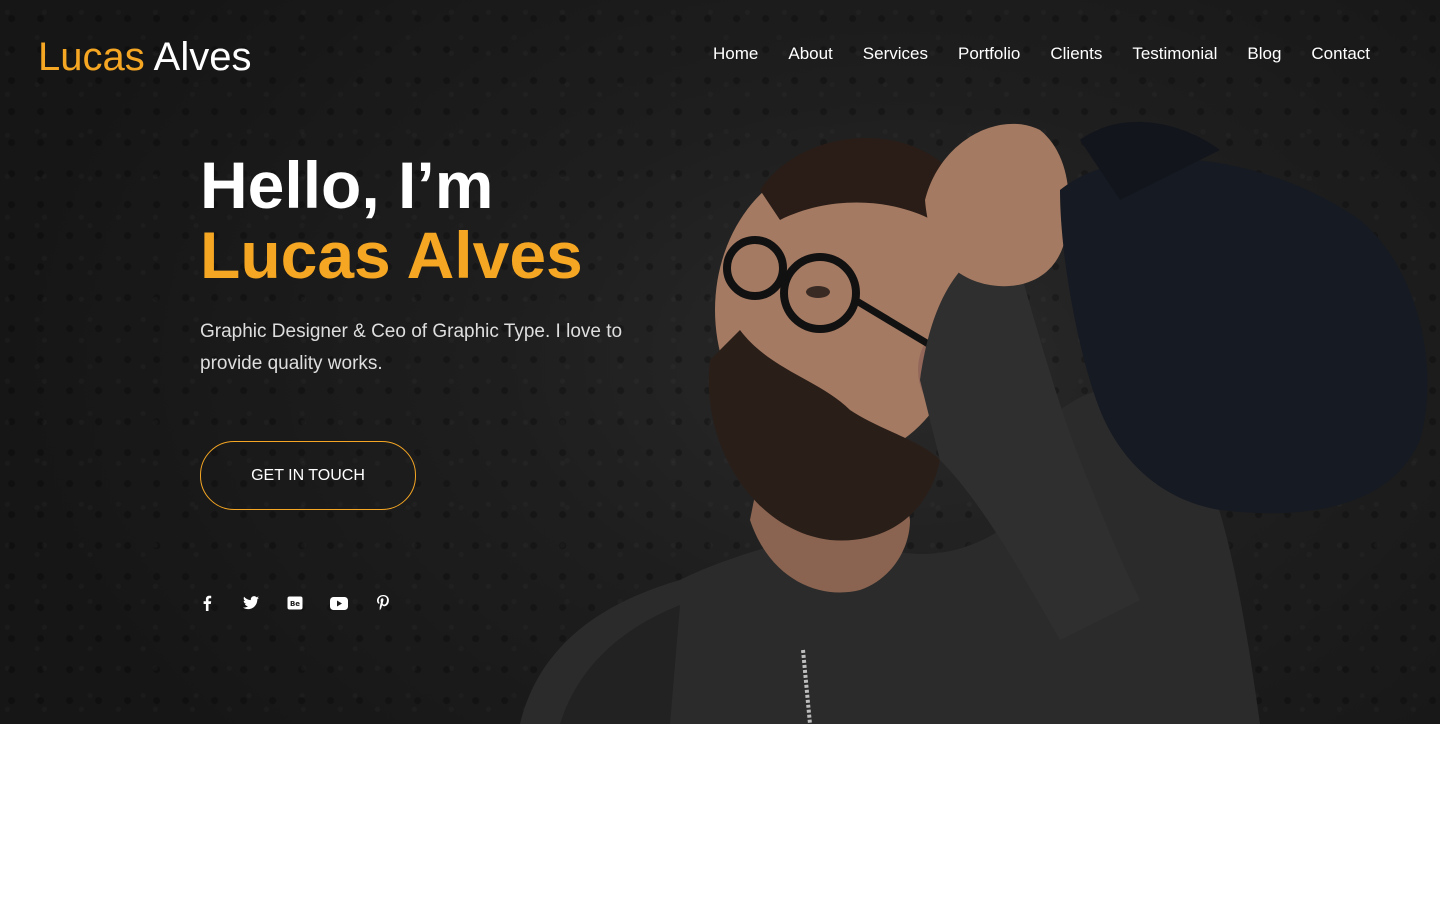 The height and width of the screenshot is (900, 1440). Describe the element at coordinates (202, 57) in the screenshot. I see `logo-last-name: Alves` at that location.